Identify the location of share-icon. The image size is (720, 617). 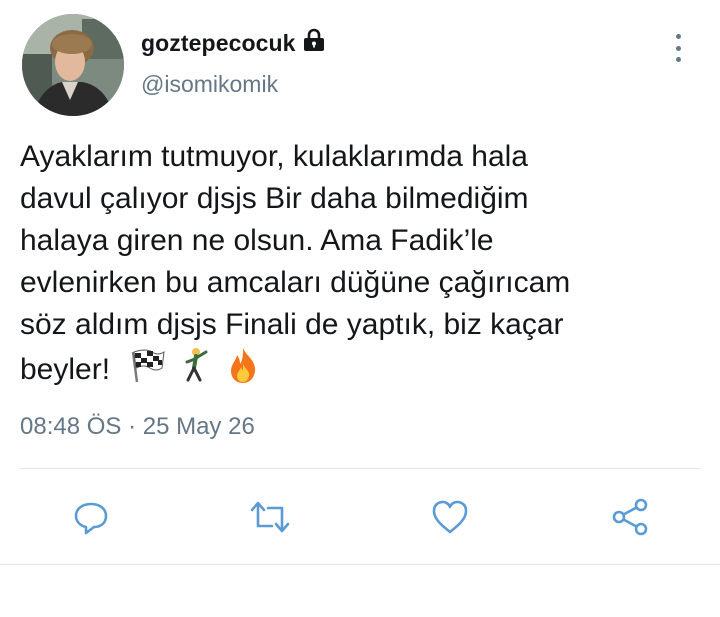
(630, 517).